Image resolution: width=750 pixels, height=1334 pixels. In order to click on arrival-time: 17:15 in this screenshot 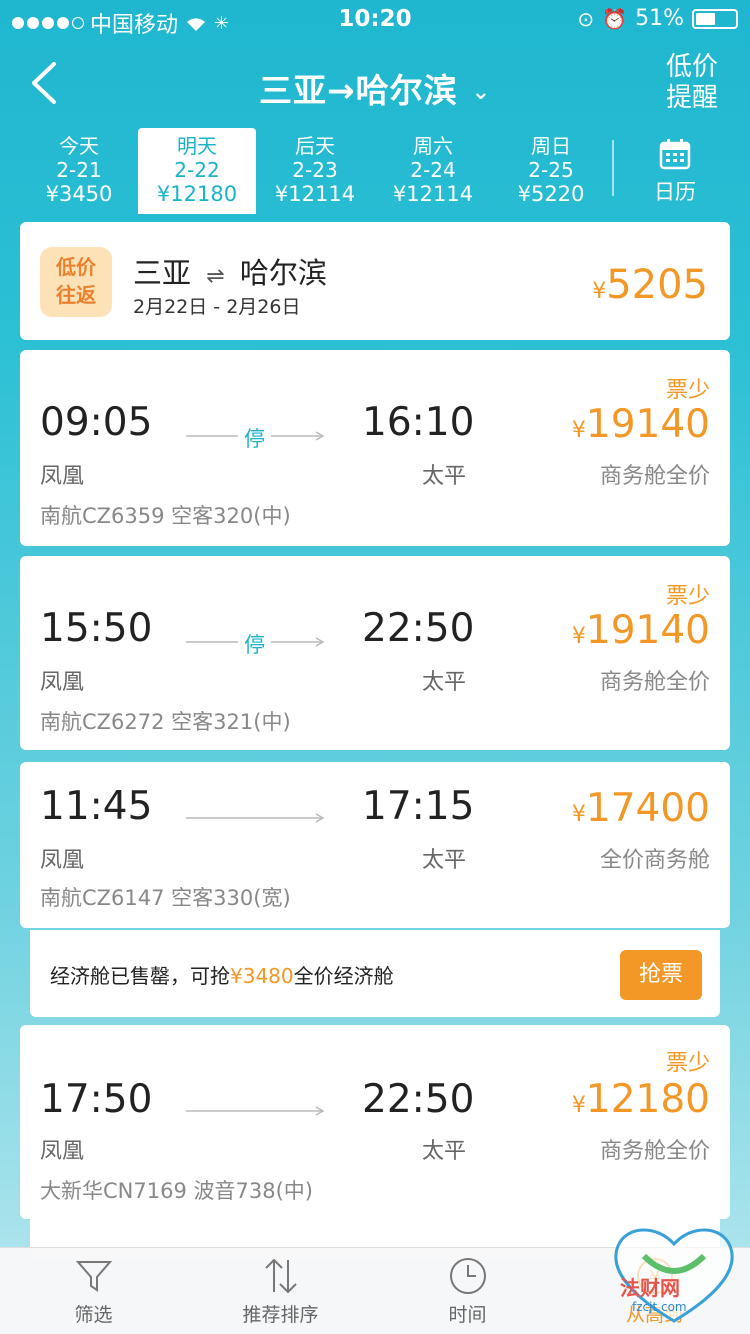, I will do `click(418, 806)`.